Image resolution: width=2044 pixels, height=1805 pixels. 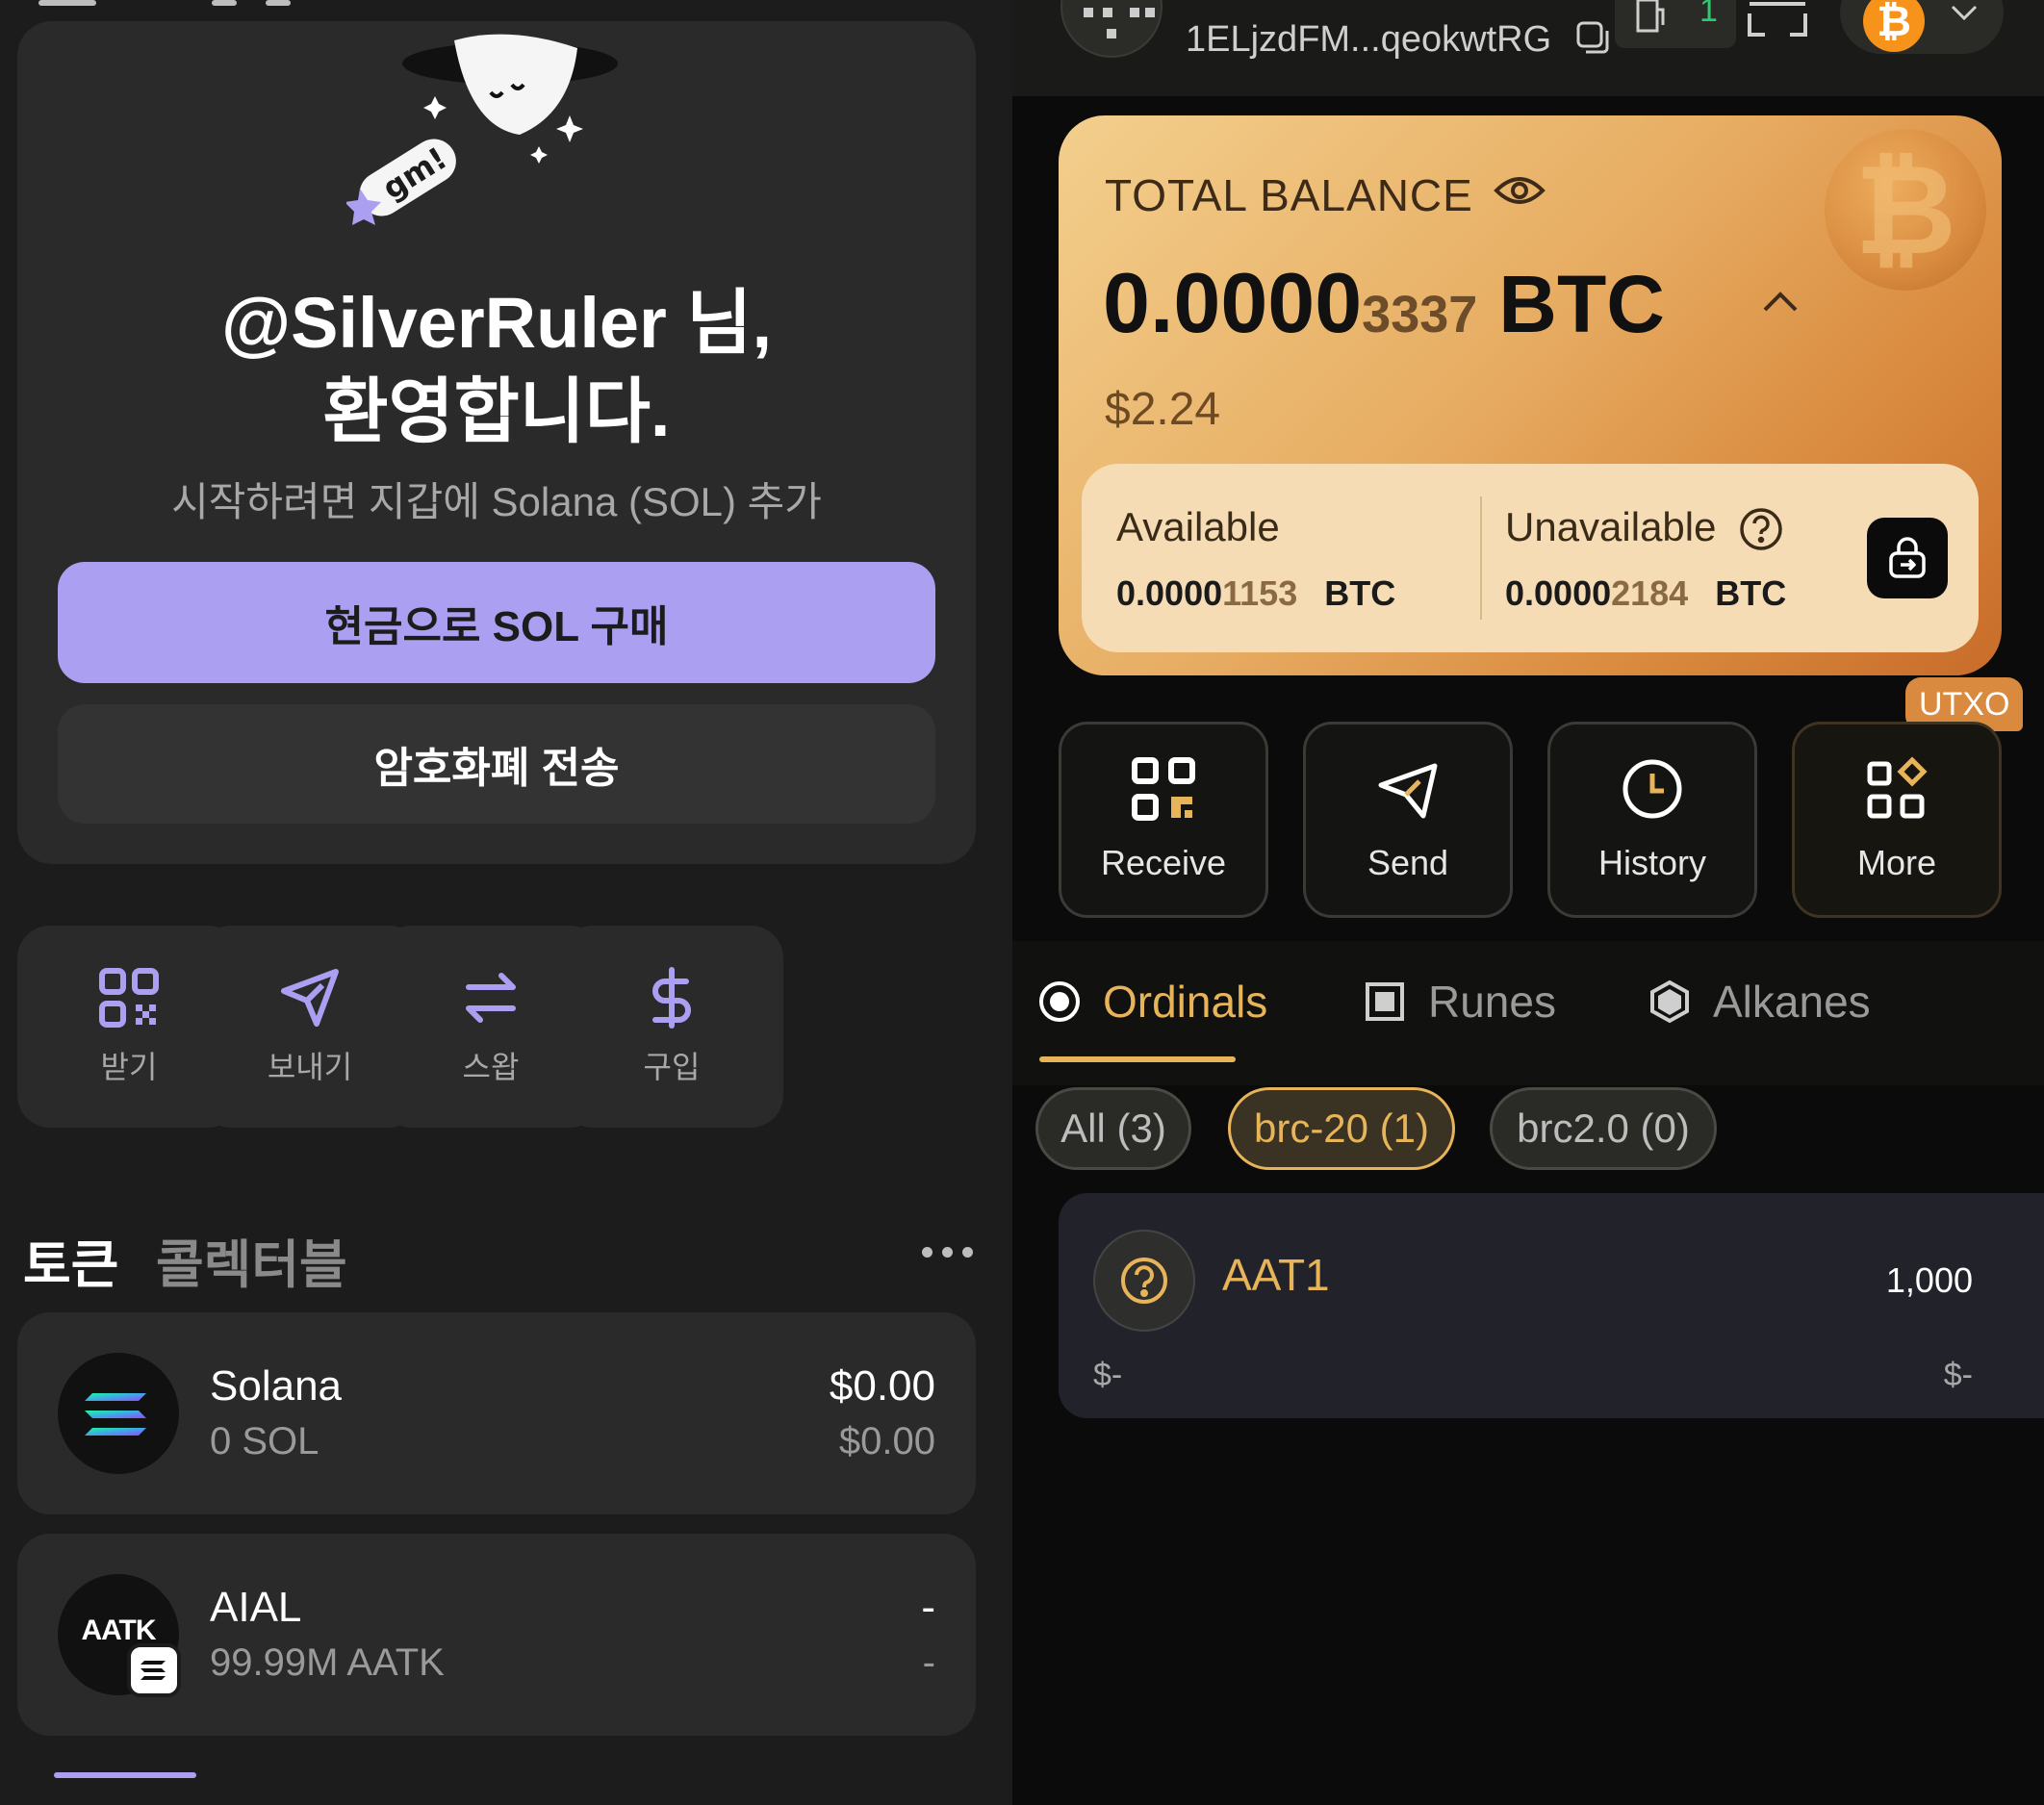 I want to click on tab-ordinals: Ordinals, so click(x=1152, y=1002).